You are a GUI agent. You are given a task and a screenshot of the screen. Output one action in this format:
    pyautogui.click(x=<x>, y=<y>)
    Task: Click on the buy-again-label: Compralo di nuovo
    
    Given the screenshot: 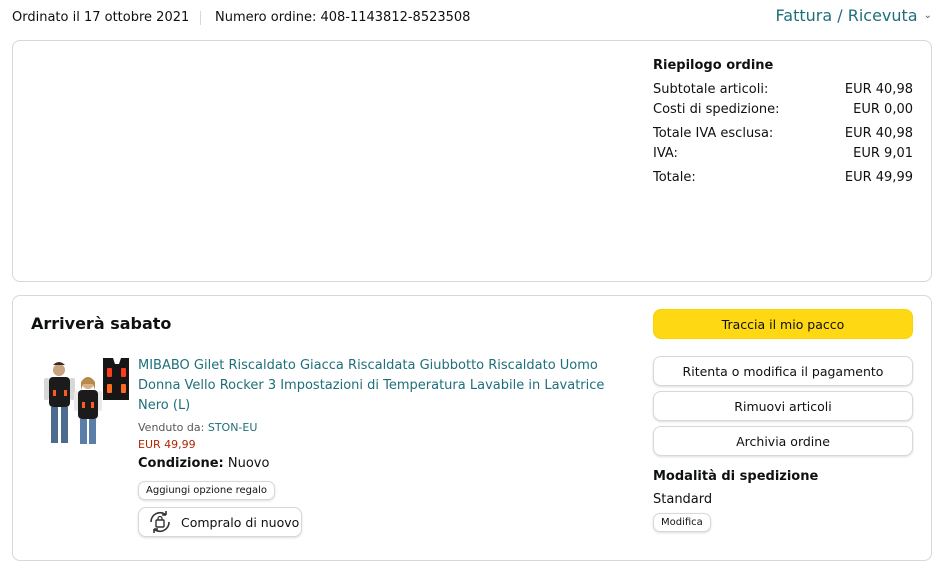 What is the action you would take?
    pyautogui.click(x=240, y=522)
    